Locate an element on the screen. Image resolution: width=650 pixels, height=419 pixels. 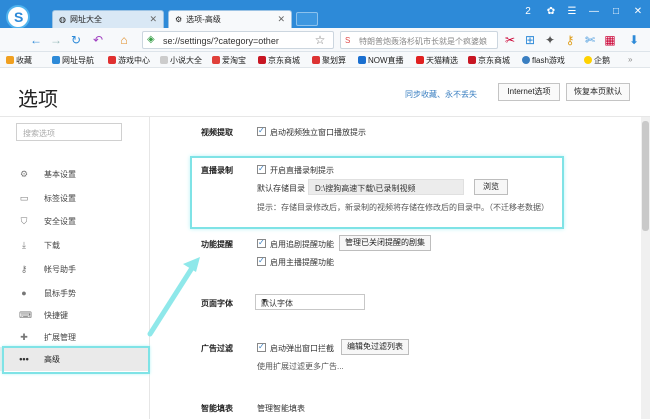
scrollbar is located at coordinates (645, 268).